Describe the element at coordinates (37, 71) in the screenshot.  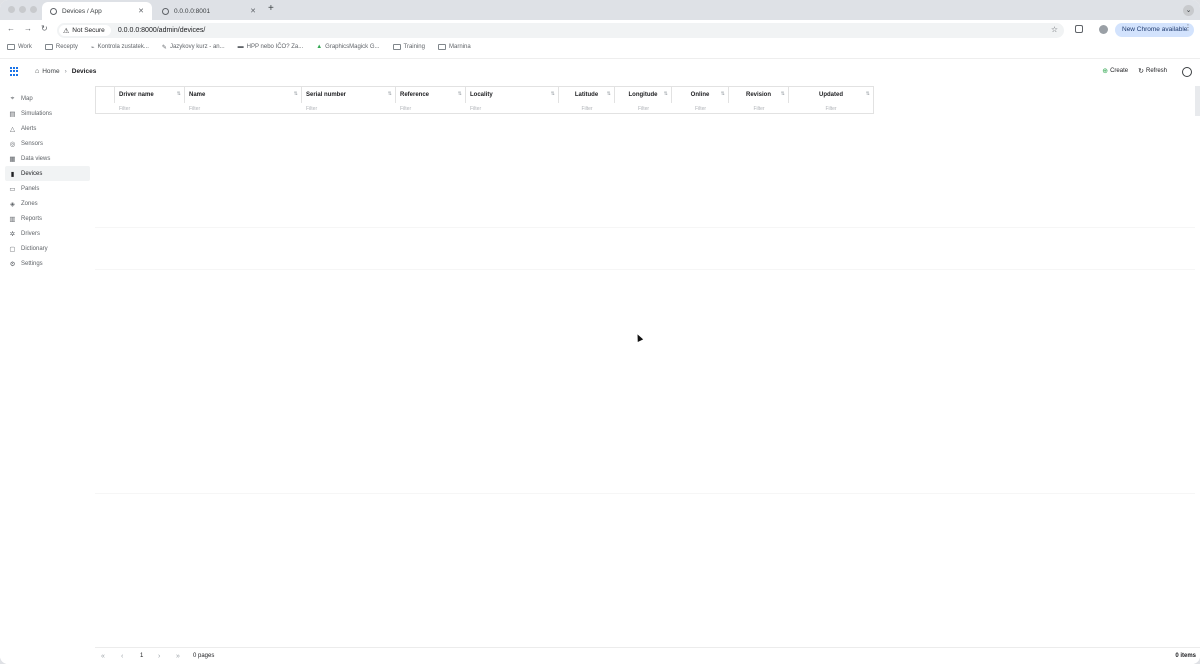
I see `home-icon: ⌂` at that location.